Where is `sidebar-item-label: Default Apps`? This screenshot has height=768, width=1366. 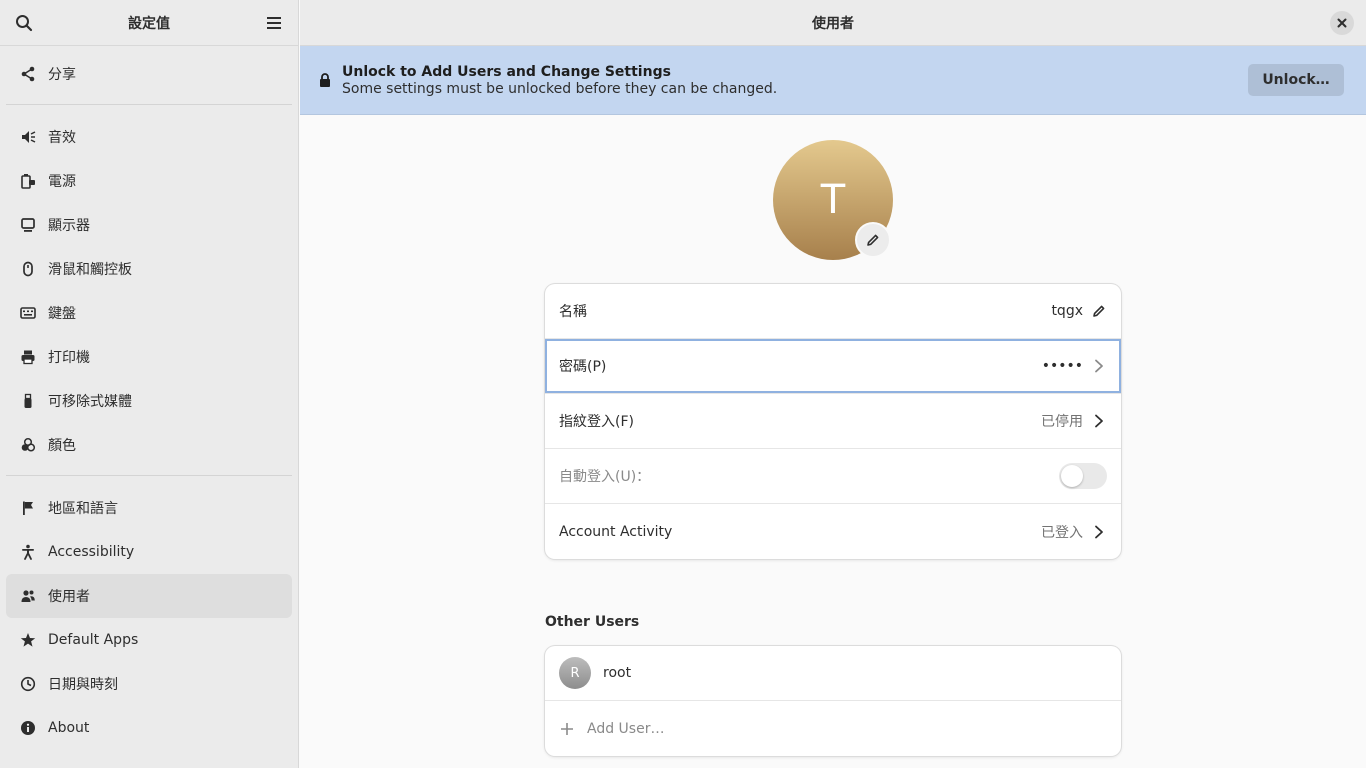
sidebar-item-label: Default Apps is located at coordinates (93, 640).